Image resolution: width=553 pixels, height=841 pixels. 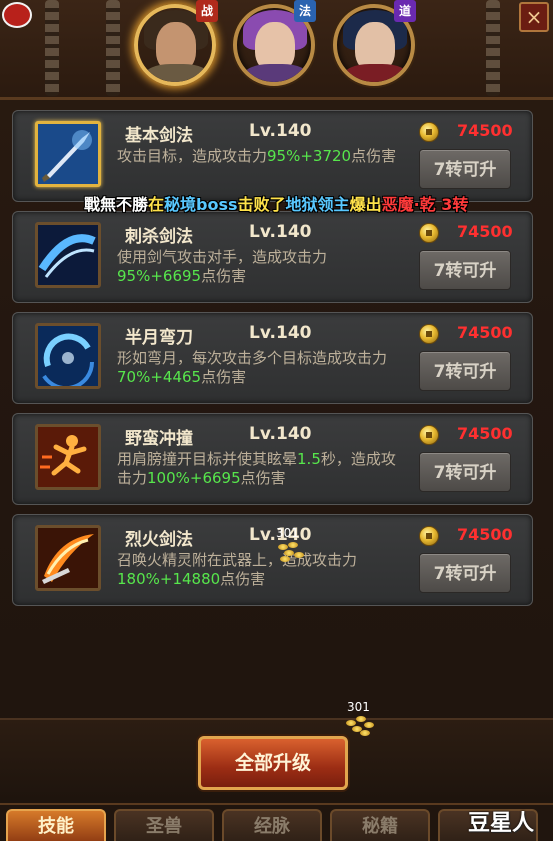 What do you see at coordinates (116, 204) in the screenshot?
I see `broadcast-player: 戰無不勝` at bounding box center [116, 204].